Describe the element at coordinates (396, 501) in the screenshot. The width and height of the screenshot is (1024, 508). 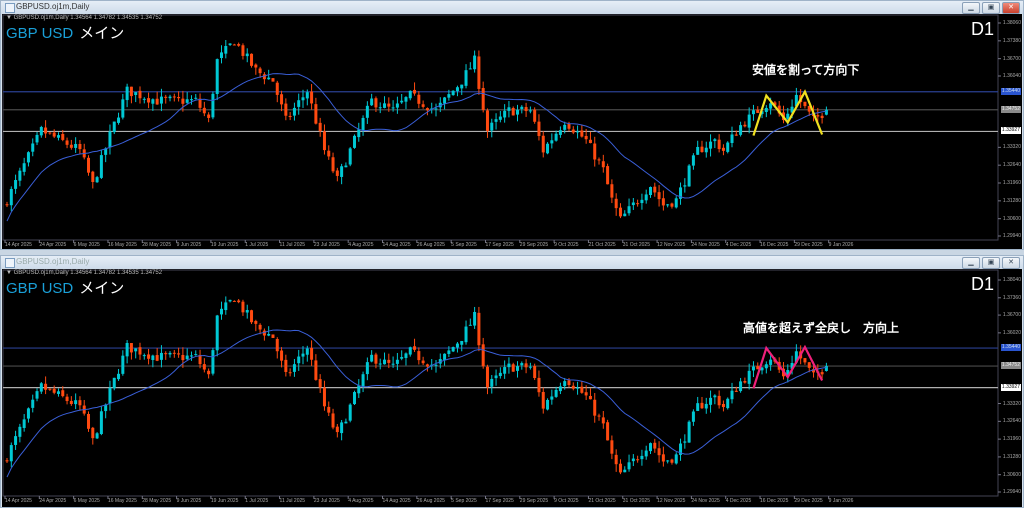
I see `date-axis-label: 14 Aug 2025` at that location.